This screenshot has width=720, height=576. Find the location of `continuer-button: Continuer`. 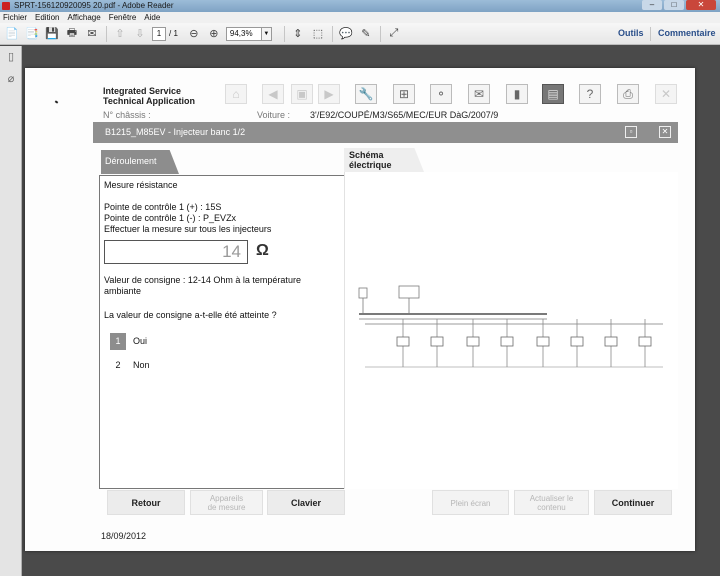

continuer-button: Continuer is located at coordinates (633, 502).